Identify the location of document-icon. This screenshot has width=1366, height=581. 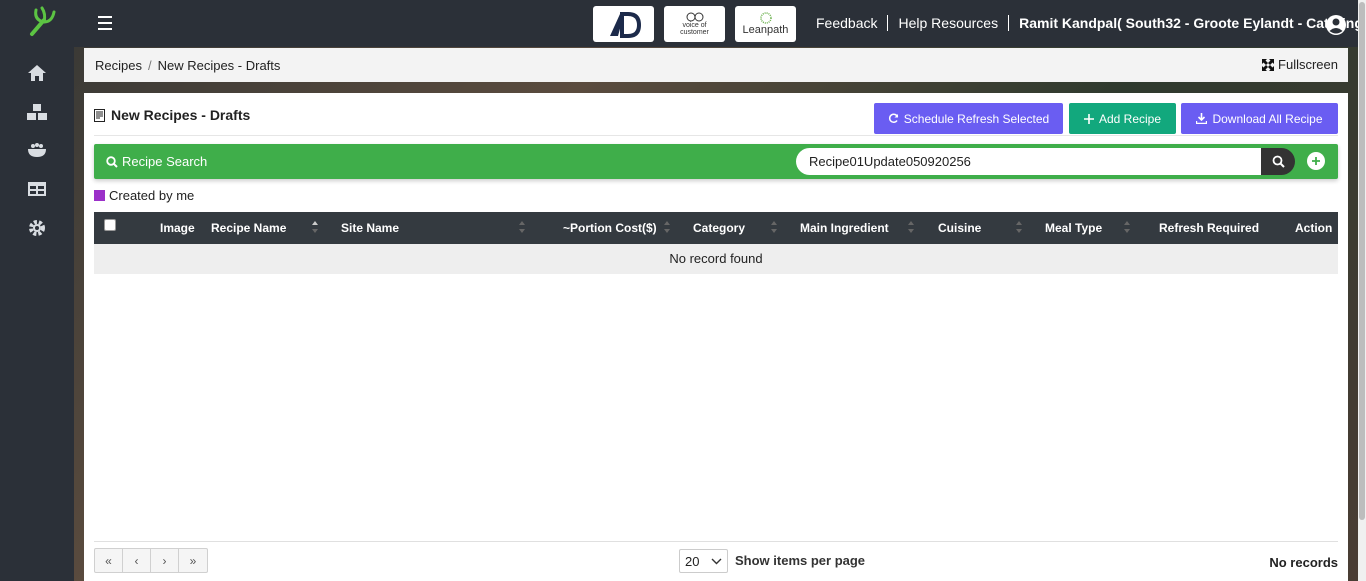
(99, 115).